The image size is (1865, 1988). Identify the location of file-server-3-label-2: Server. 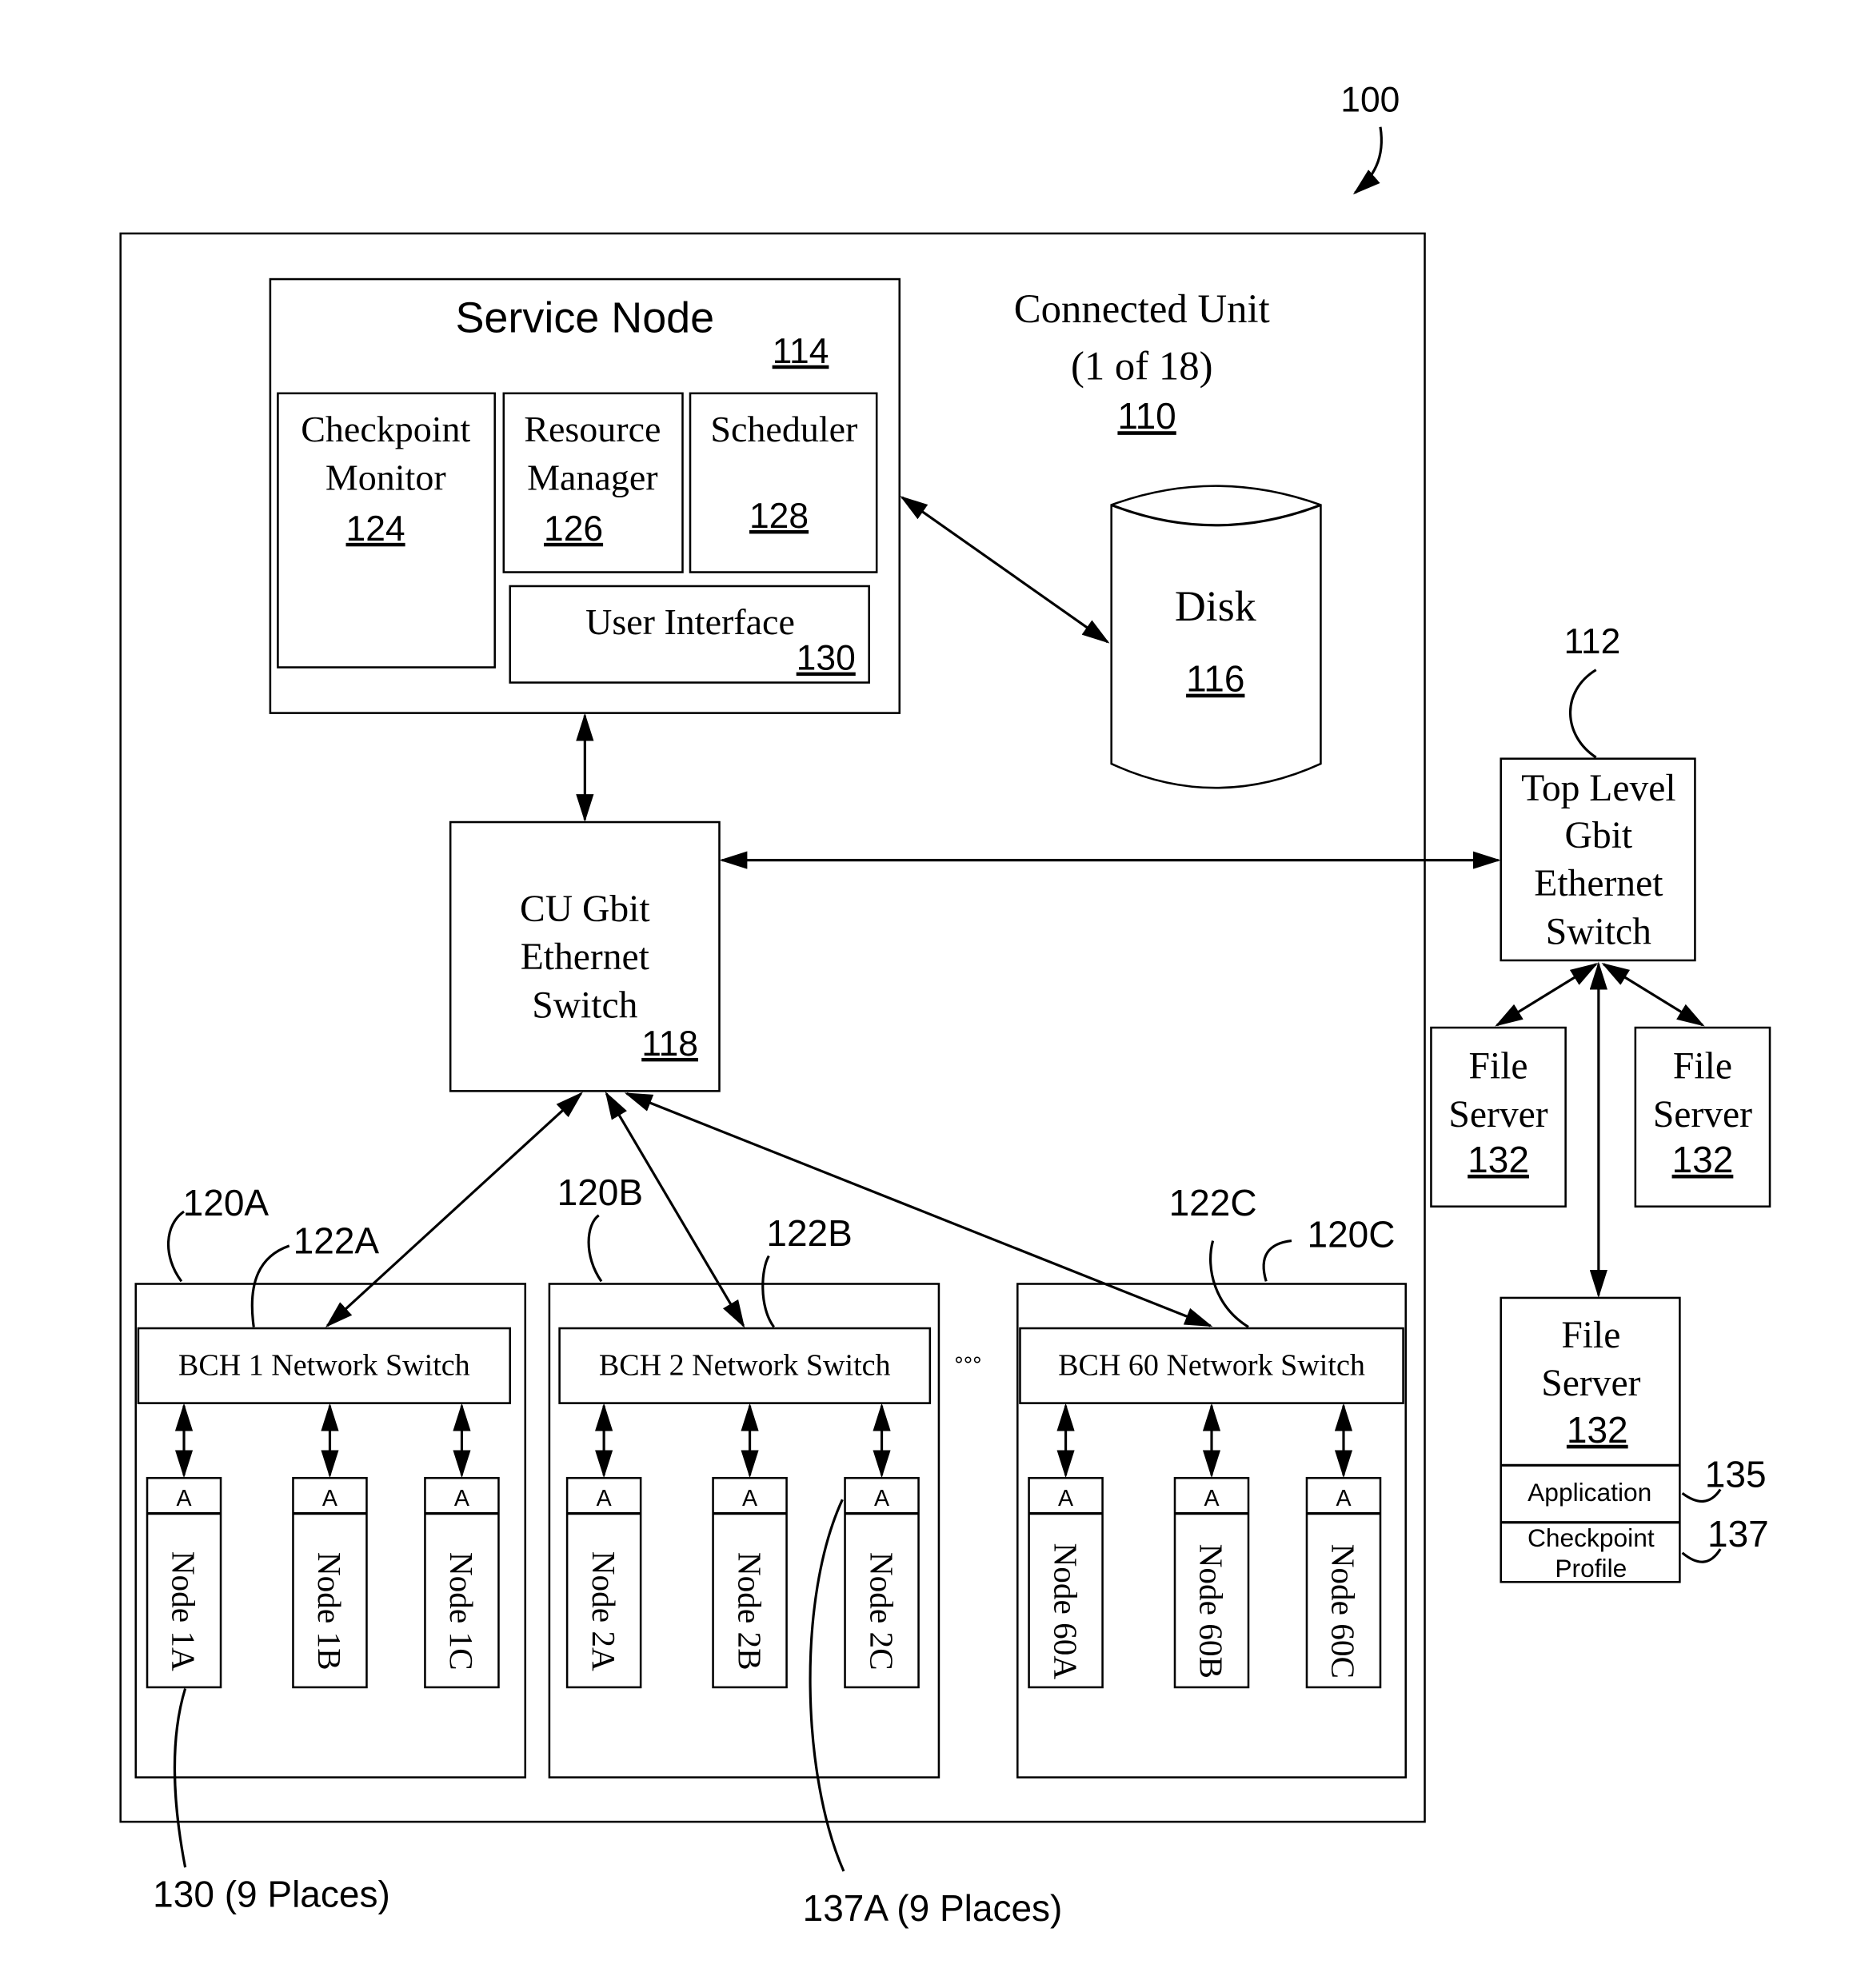
(1590, 1383).